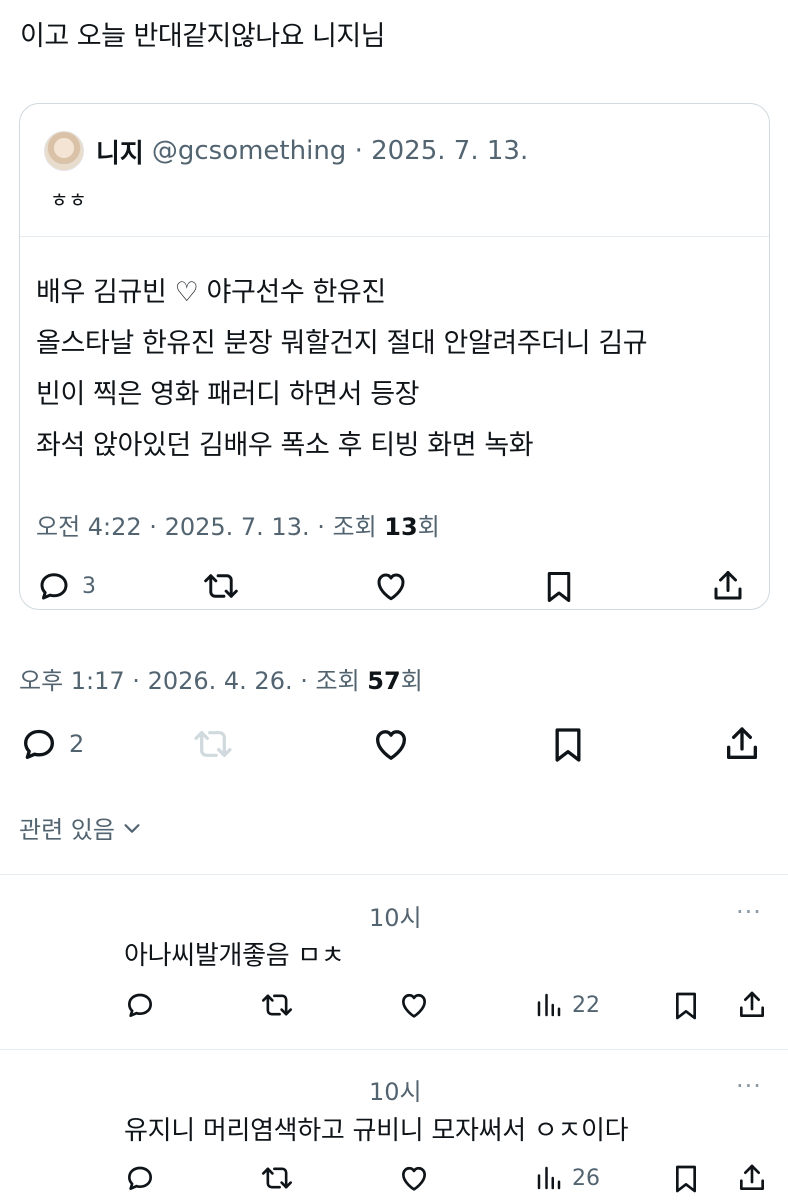 The width and height of the screenshot is (788, 1200). Describe the element at coordinates (228, 394) in the screenshot. I see `quote-body-line: 빈이 찍은 영화 패러디 하면서 등장` at that location.